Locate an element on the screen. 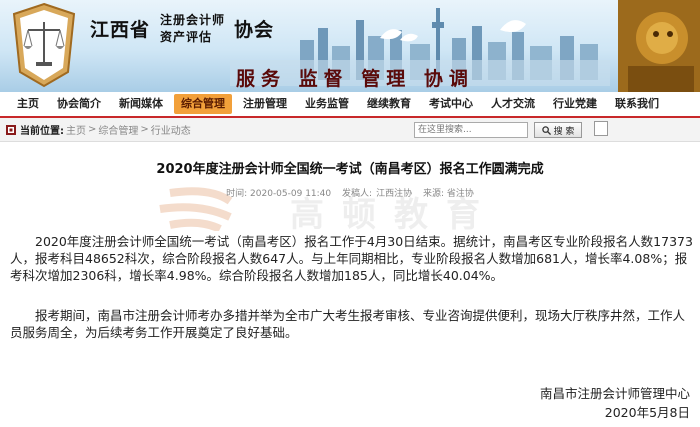  breadcrumb-home: 主页 is located at coordinates (76, 129).